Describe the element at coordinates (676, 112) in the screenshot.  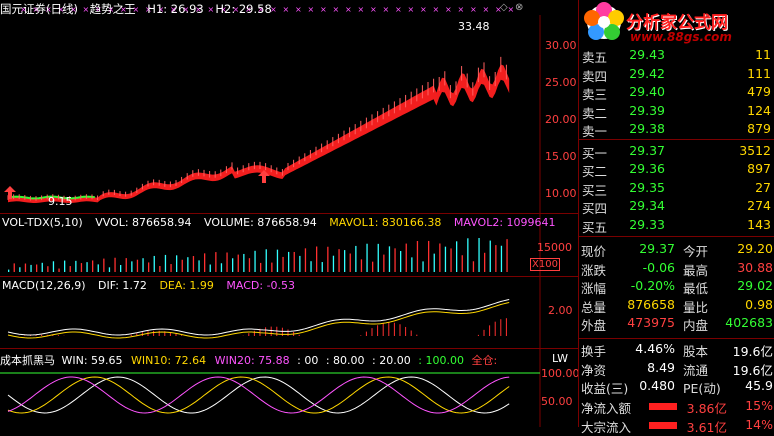
I see `ask-row: 卖二 29.39 124` at that location.